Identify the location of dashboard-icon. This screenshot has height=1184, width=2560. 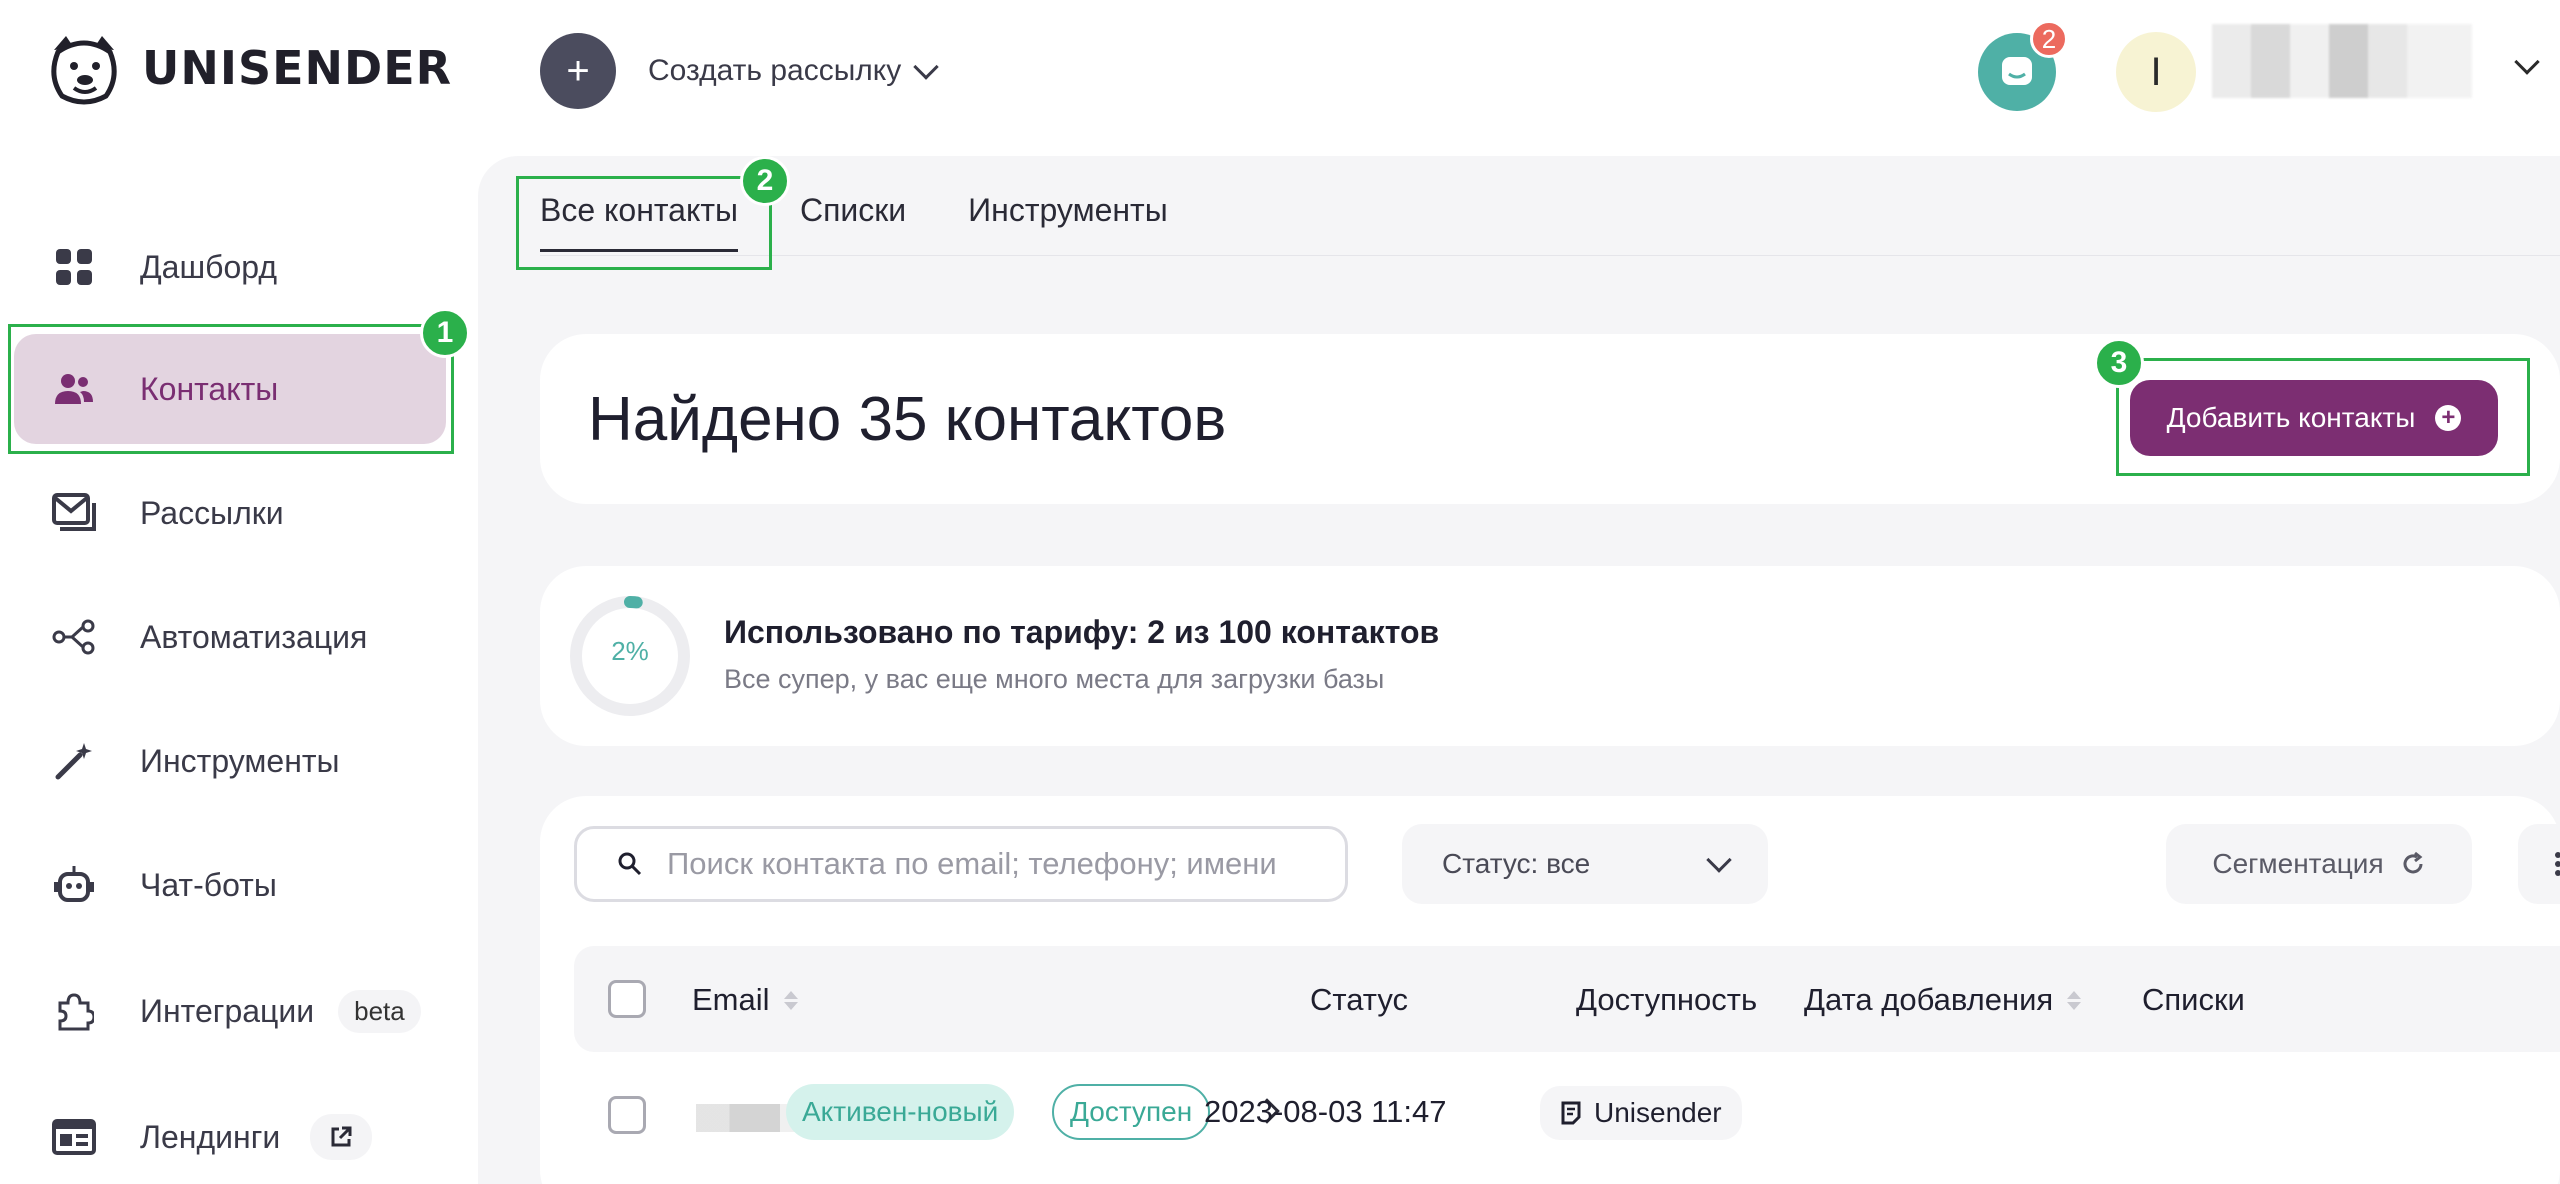
(74, 267).